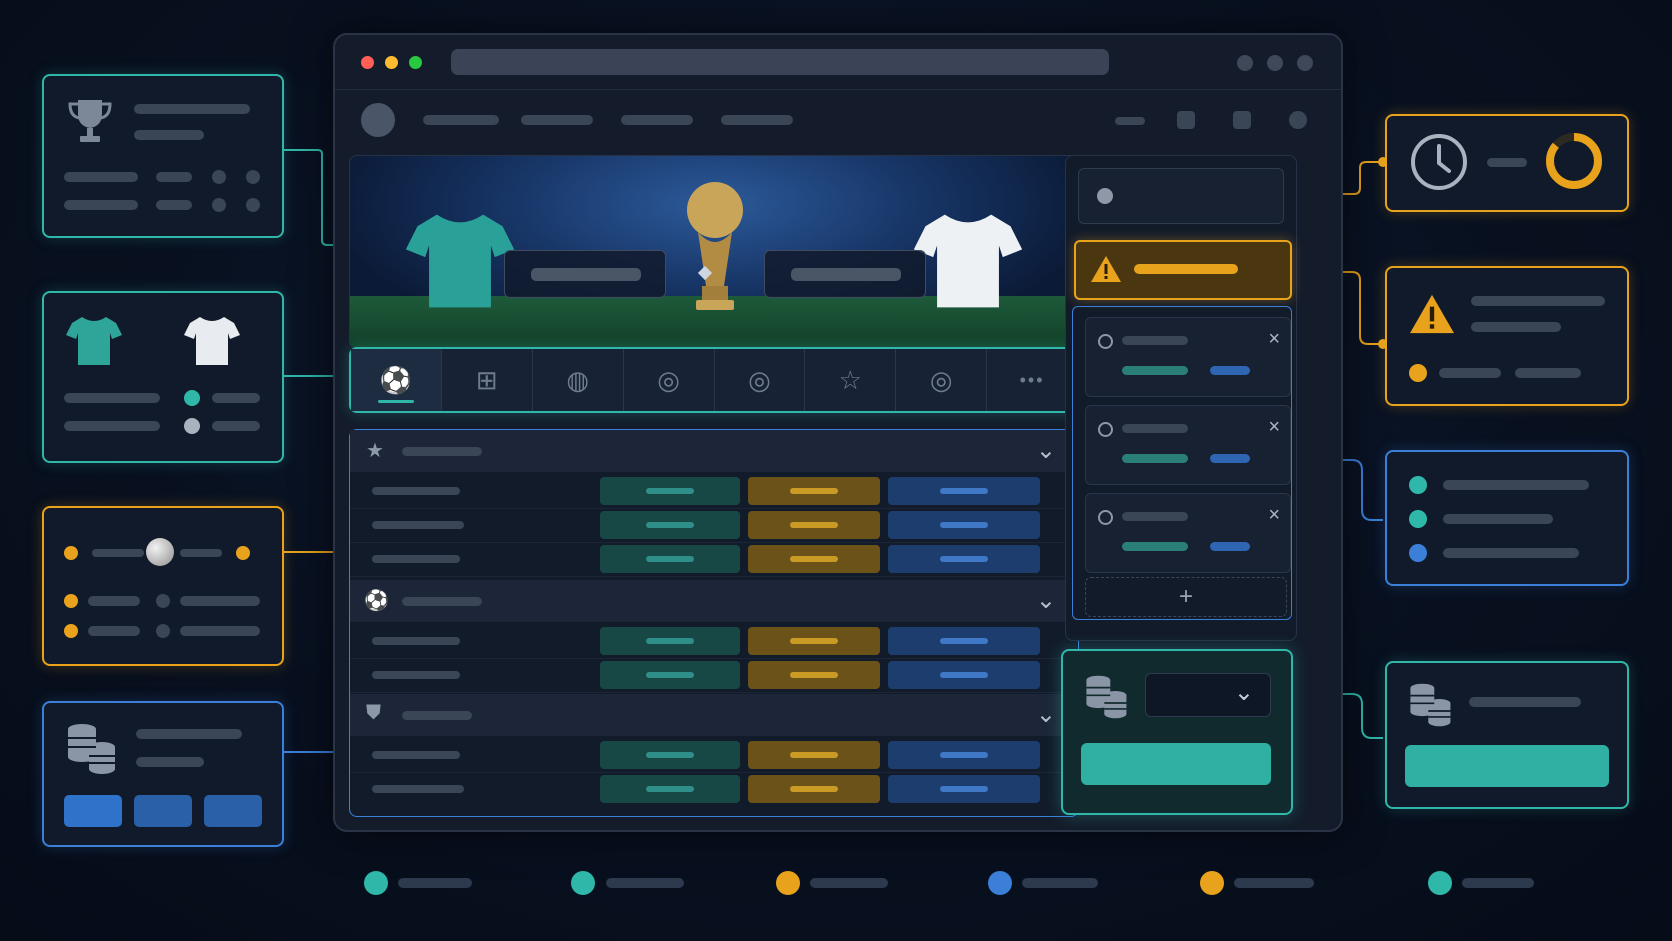  What do you see at coordinates (163, 156) in the screenshot?
I see `trophy-summary-card` at bounding box center [163, 156].